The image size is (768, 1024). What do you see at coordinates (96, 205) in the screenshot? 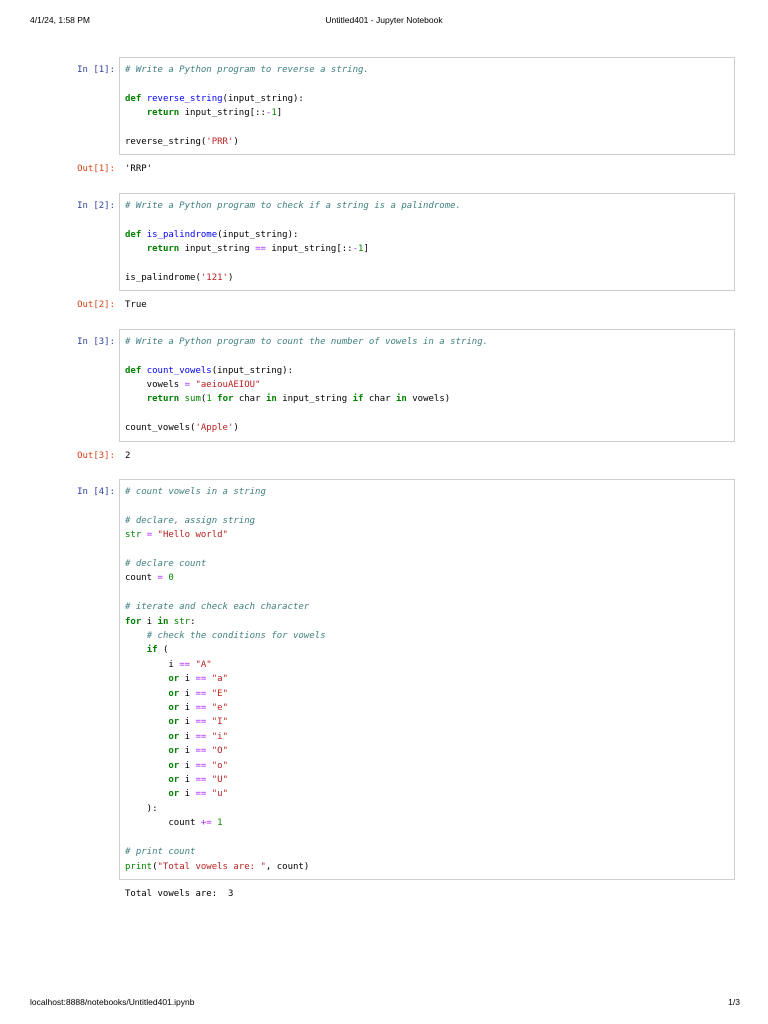
I see `input-prompt: In [2]:` at bounding box center [96, 205].